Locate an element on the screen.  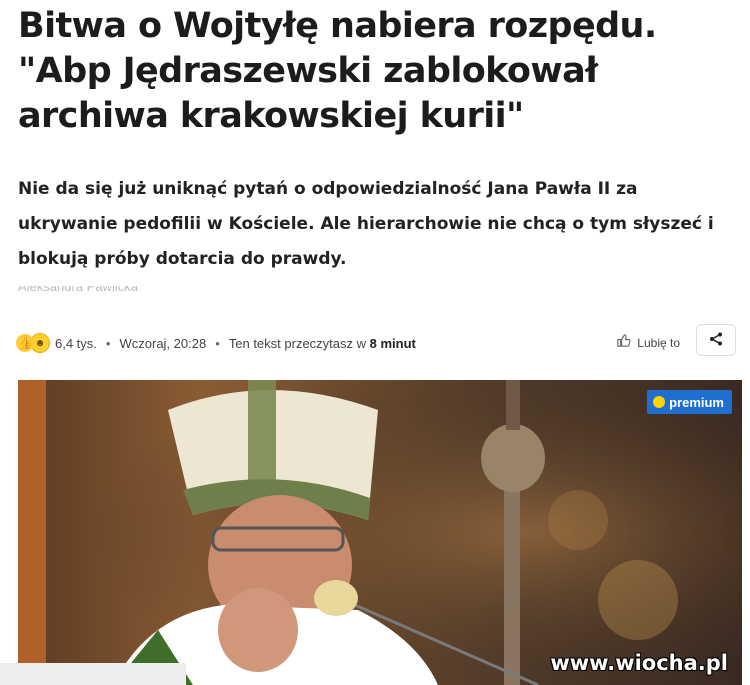
share-button is located at coordinates (716, 340).